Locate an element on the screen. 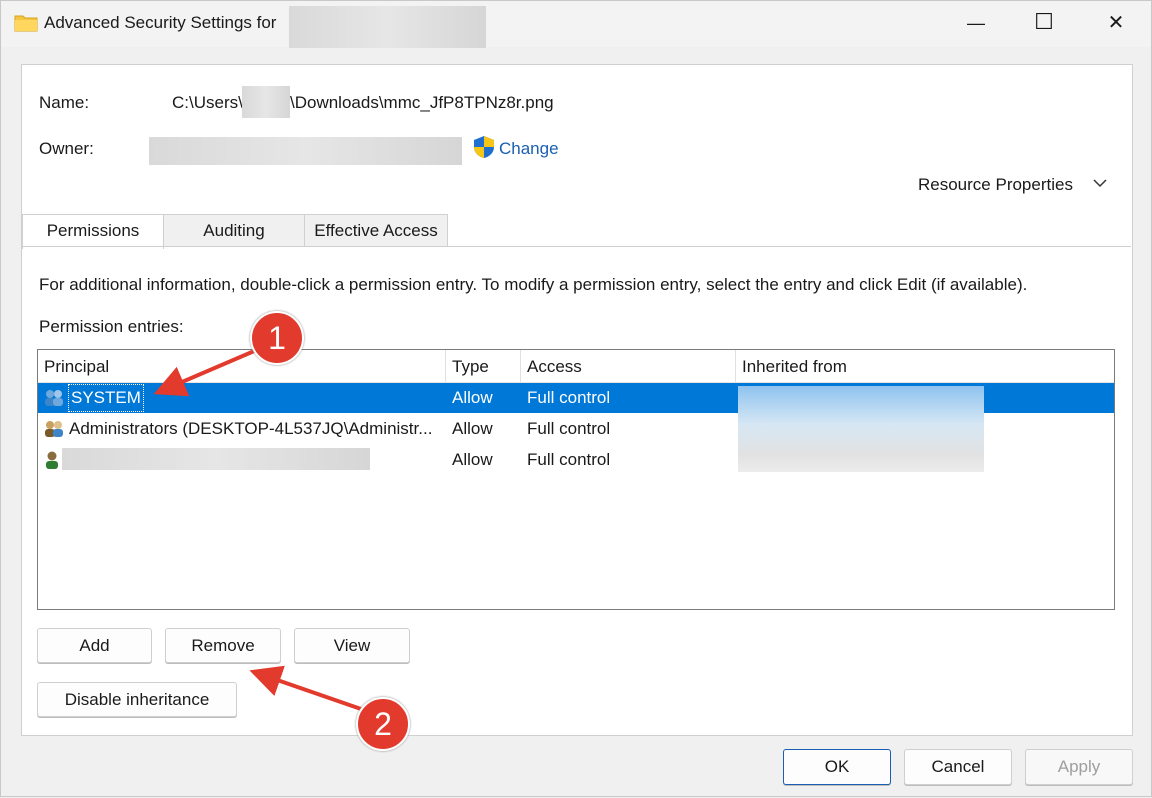 This screenshot has width=1152, height=798. principal-cell: SYSTEM is located at coordinates (106, 398).